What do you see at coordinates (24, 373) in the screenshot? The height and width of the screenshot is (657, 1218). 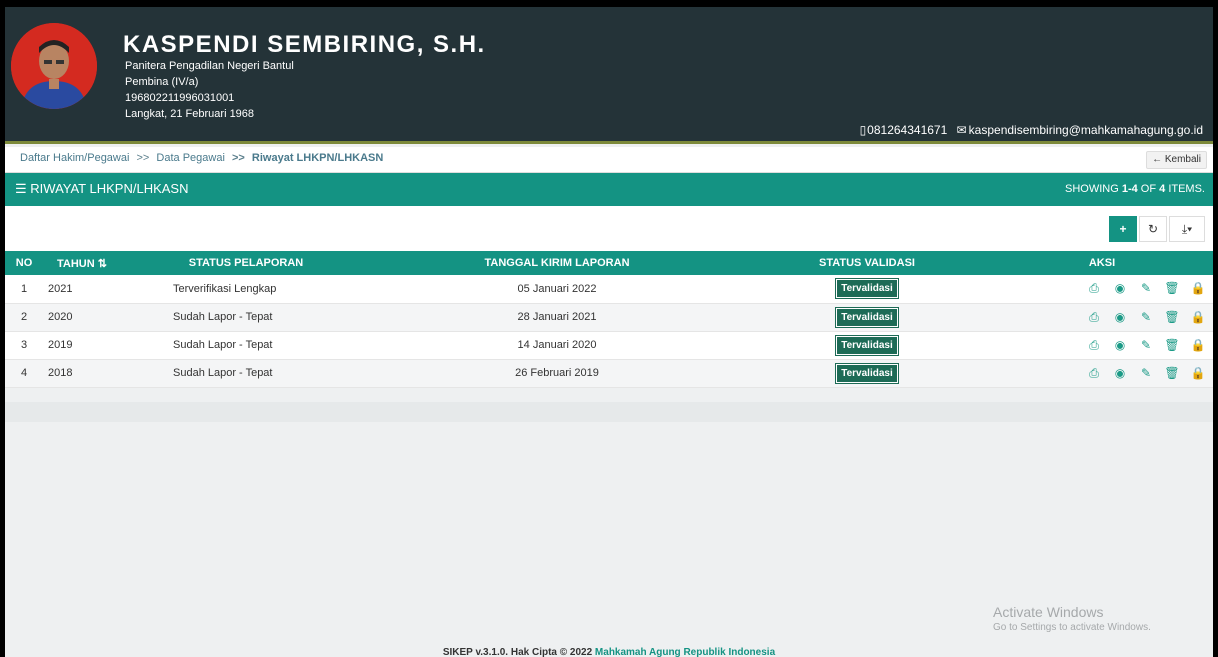 I see `cell-no: 4` at bounding box center [24, 373].